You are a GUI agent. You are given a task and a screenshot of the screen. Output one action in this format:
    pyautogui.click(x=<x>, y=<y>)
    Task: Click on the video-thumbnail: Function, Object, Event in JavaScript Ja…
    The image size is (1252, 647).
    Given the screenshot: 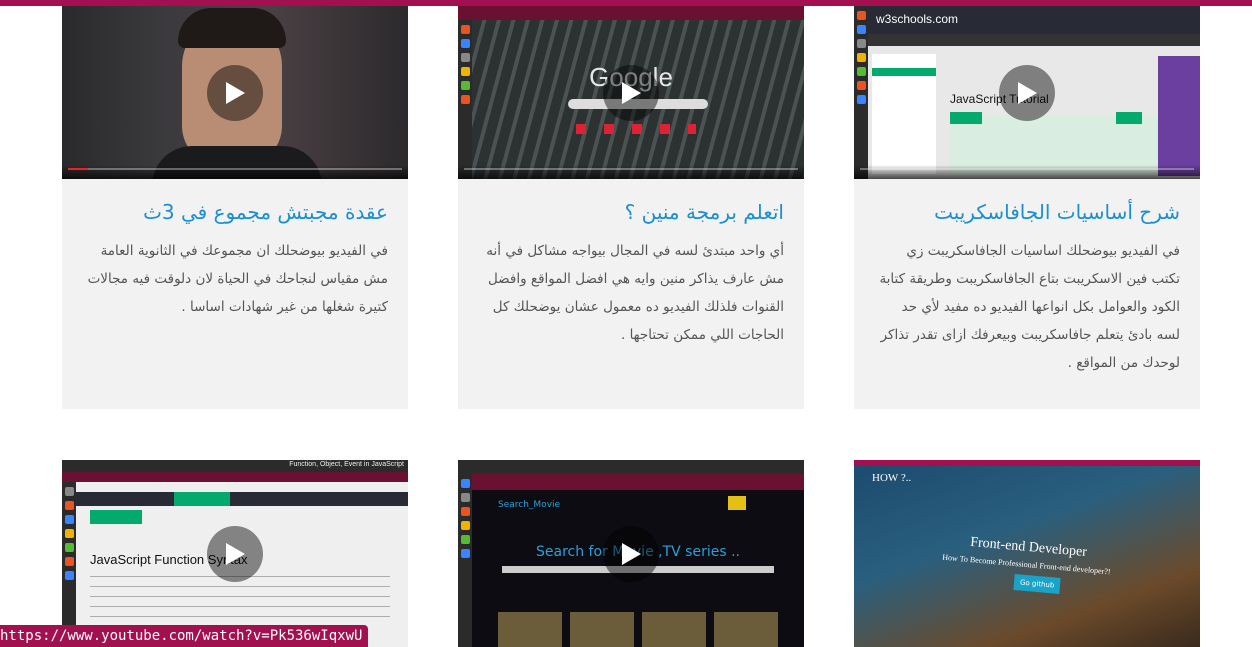 What is the action you would take?
    pyautogui.click(x=235, y=553)
    